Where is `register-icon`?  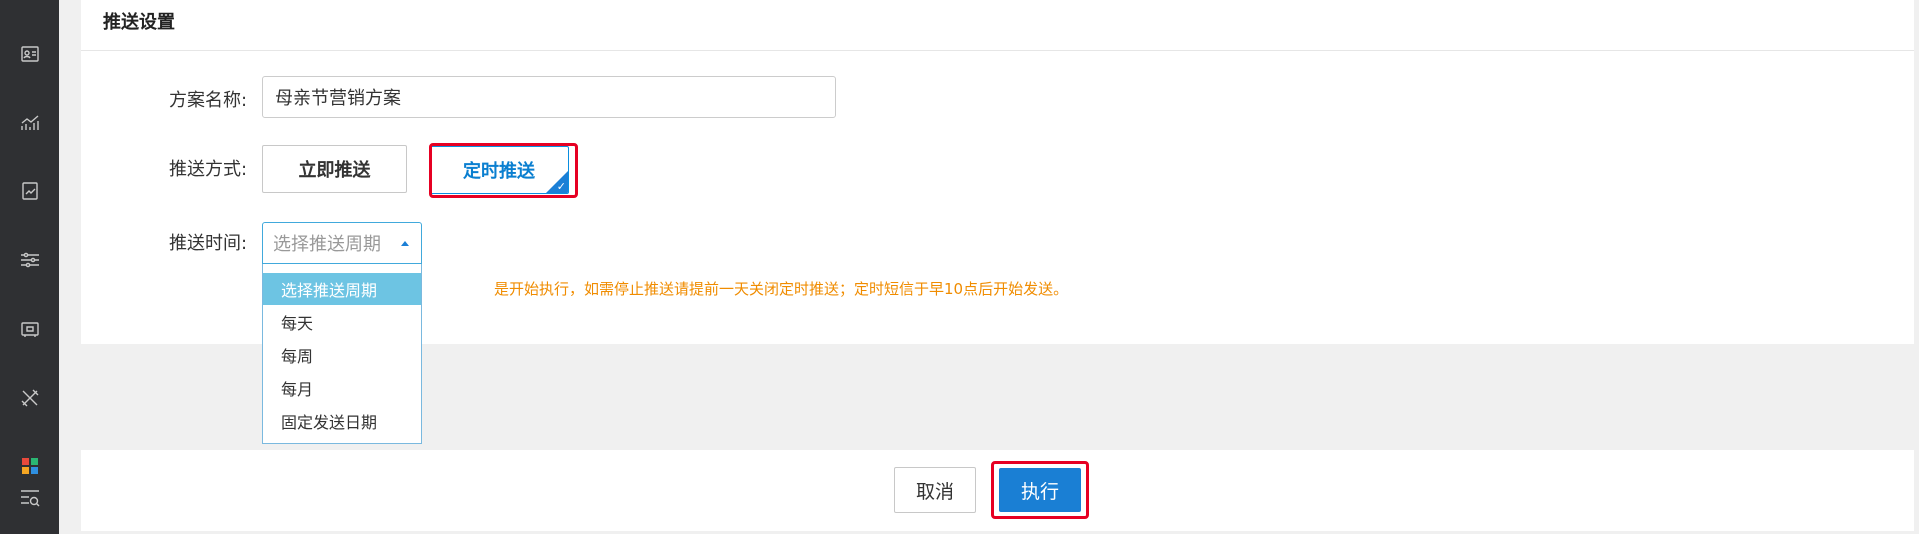
register-icon is located at coordinates (30, 329).